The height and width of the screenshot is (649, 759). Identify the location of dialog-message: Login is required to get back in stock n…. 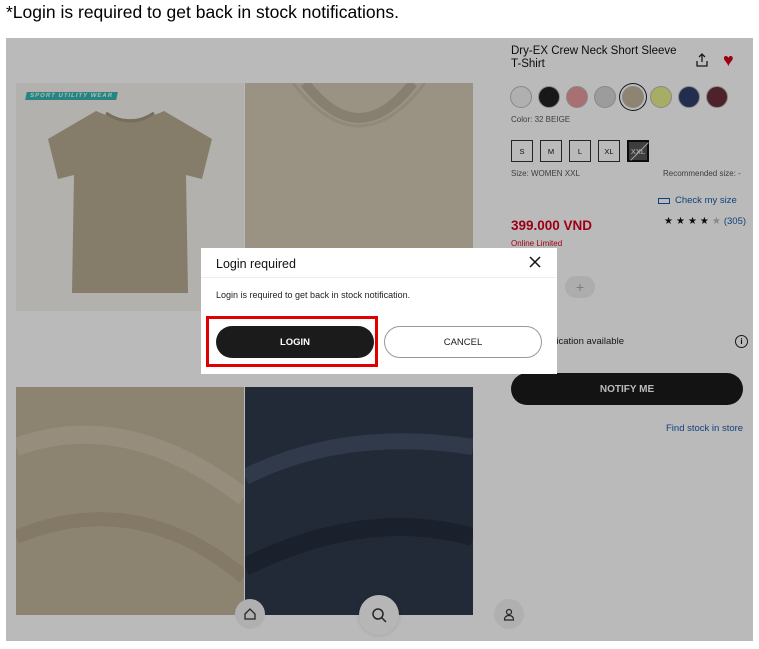
(313, 295).